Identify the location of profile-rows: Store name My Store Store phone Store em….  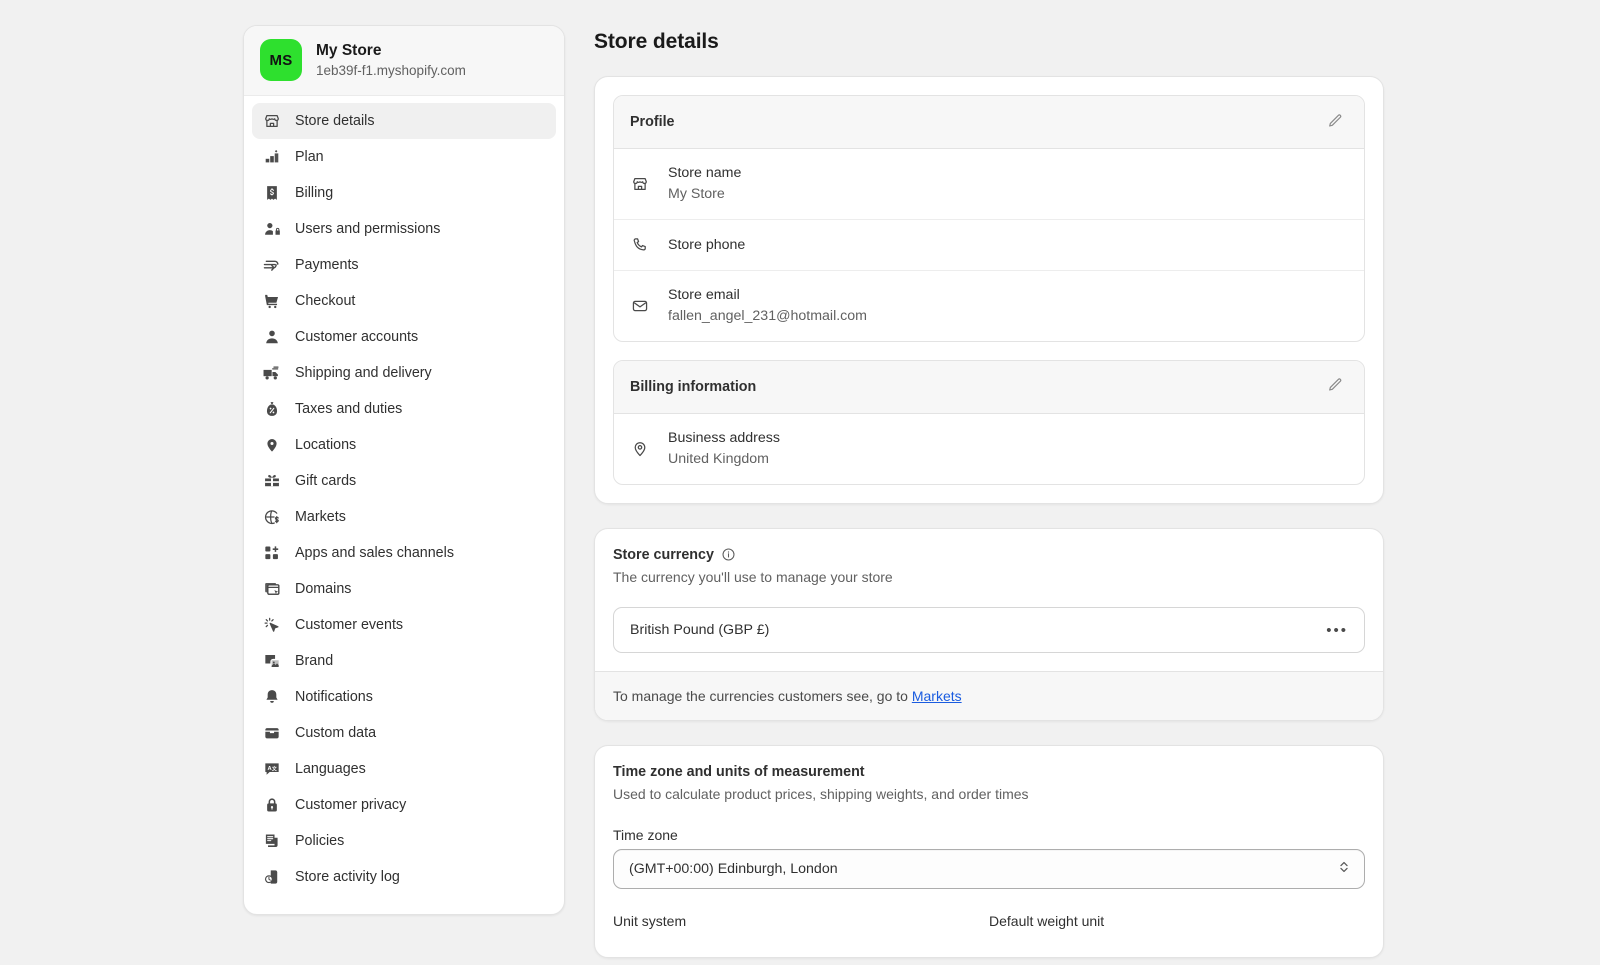
(989, 245).